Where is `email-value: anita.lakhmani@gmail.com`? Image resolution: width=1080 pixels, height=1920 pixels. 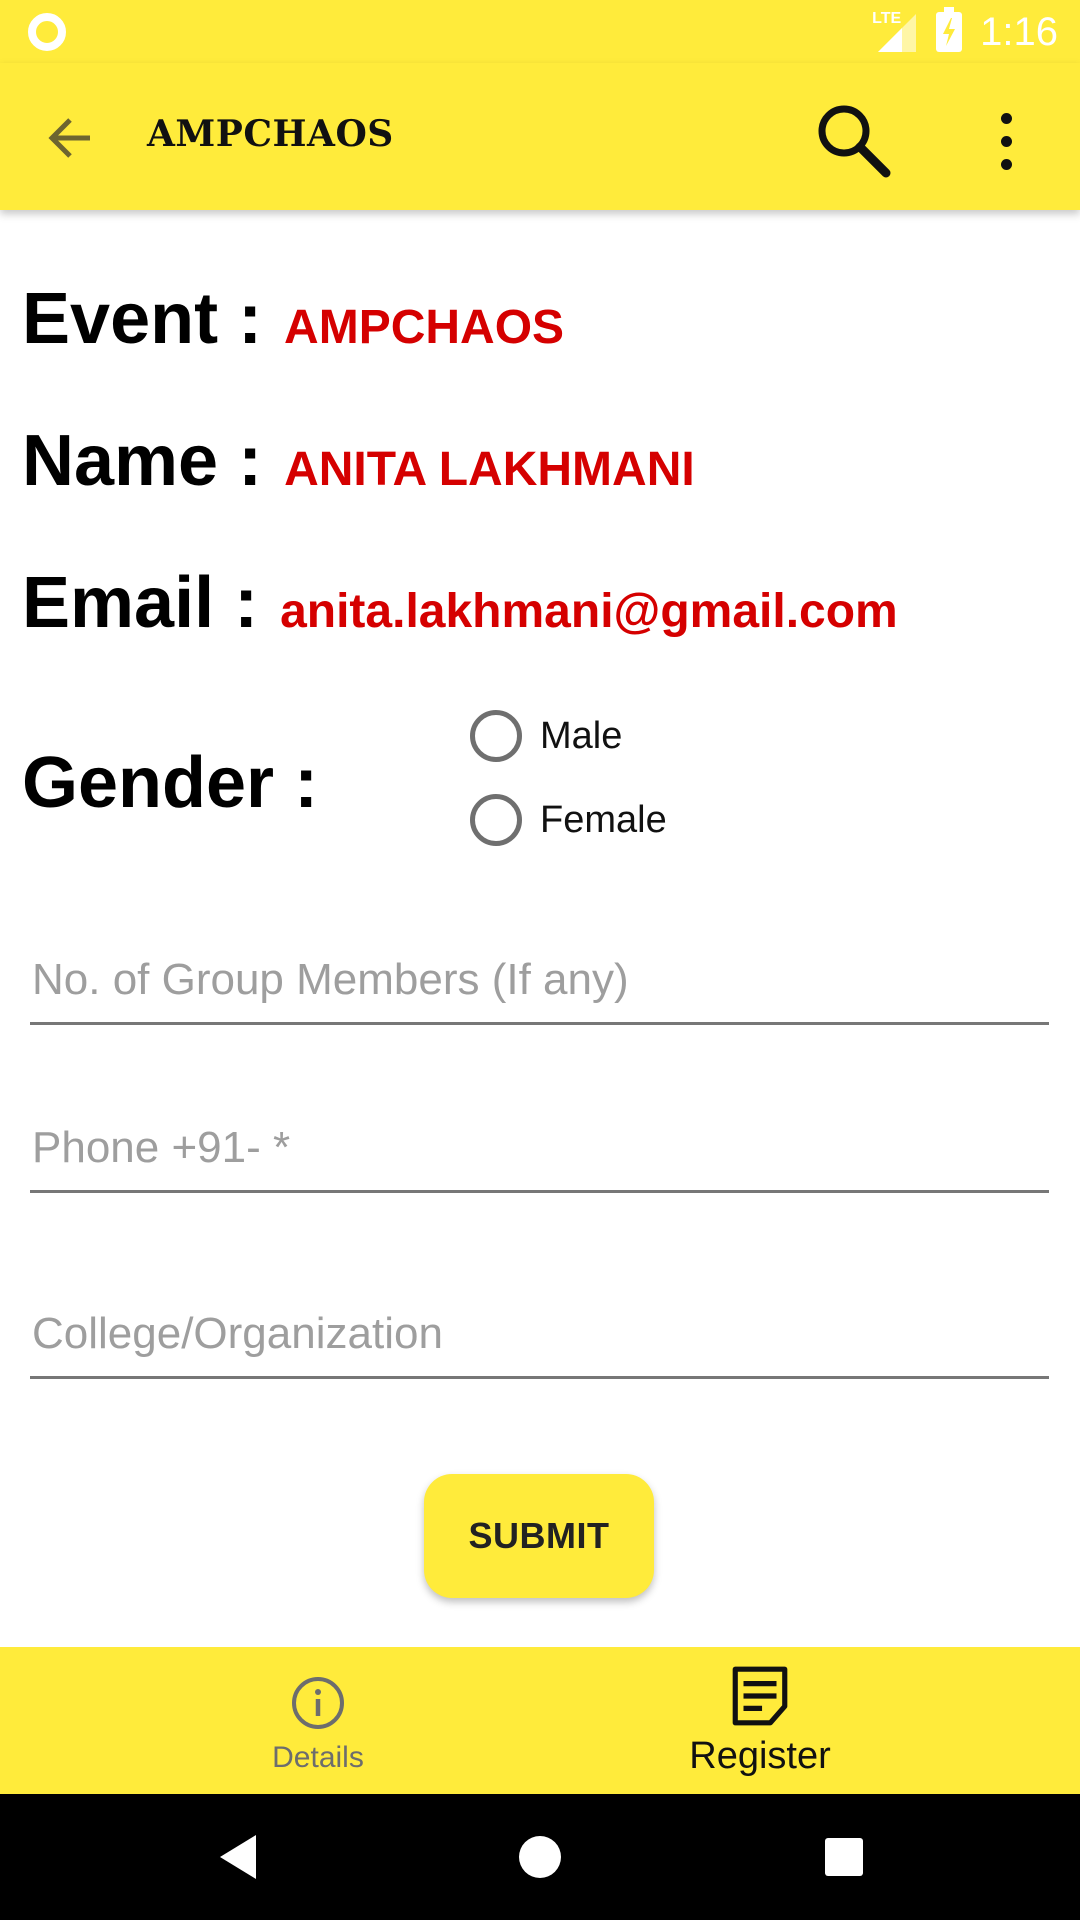 email-value: anita.lakhmani@gmail.com is located at coordinates (589, 611).